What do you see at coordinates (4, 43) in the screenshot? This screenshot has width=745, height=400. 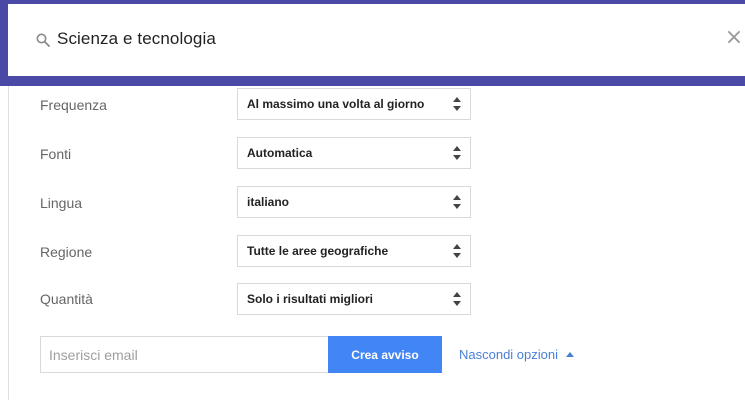 I see `focus-border-left` at bounding box center [4, 43].